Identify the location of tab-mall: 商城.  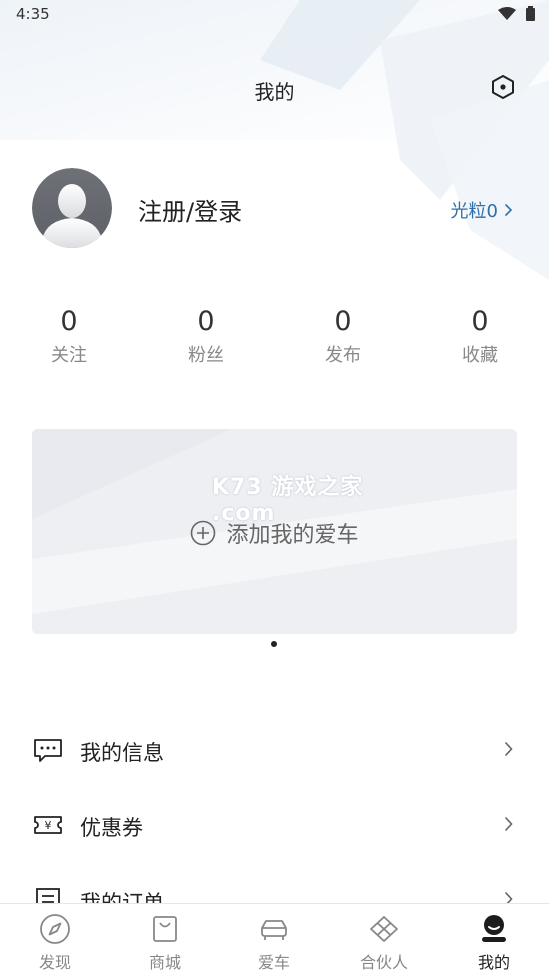
(165, 940).